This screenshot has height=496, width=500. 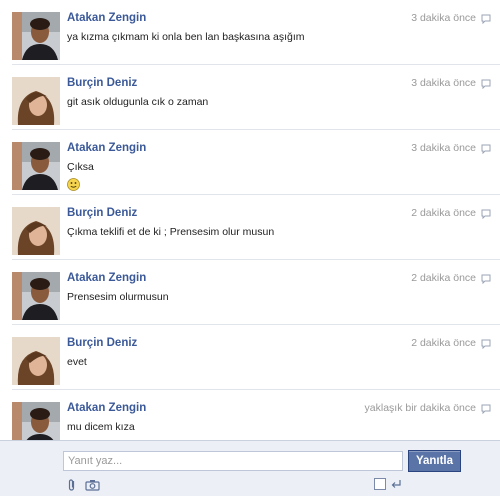 What do you see at coordinates (250, 162) in the screenshot?
I see `message-item: Atakan Zengin Çıksa 3 dakika önce` at bounding box center [250, 162].